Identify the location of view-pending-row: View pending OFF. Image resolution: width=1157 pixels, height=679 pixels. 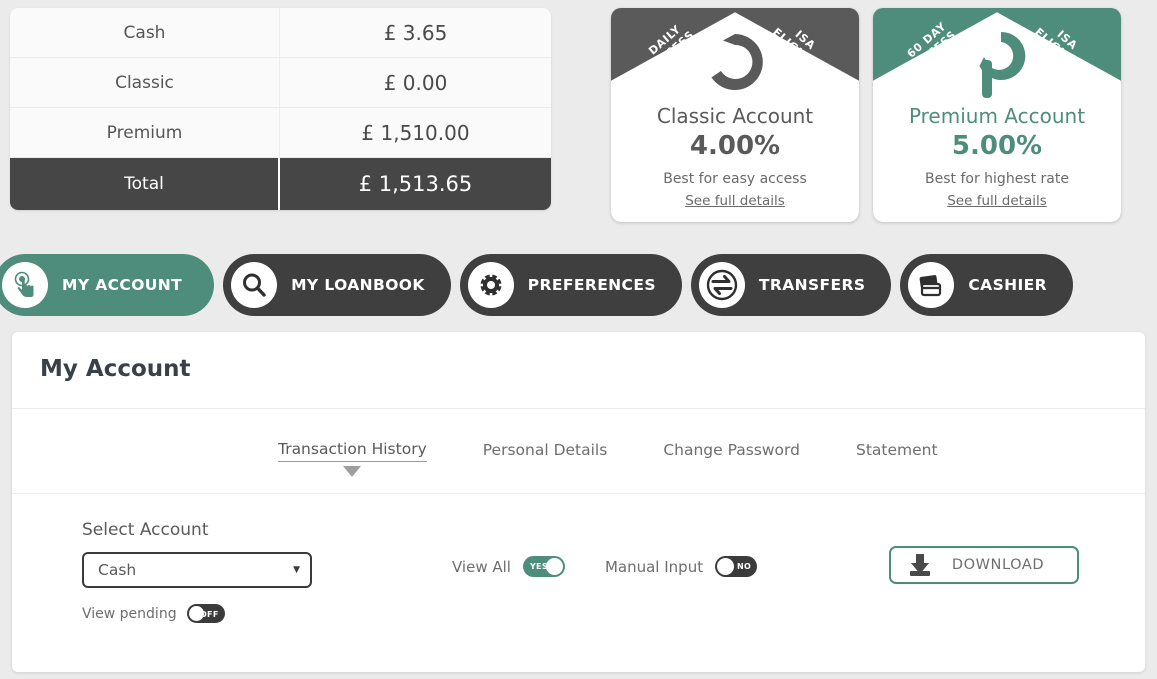
(613, 613).